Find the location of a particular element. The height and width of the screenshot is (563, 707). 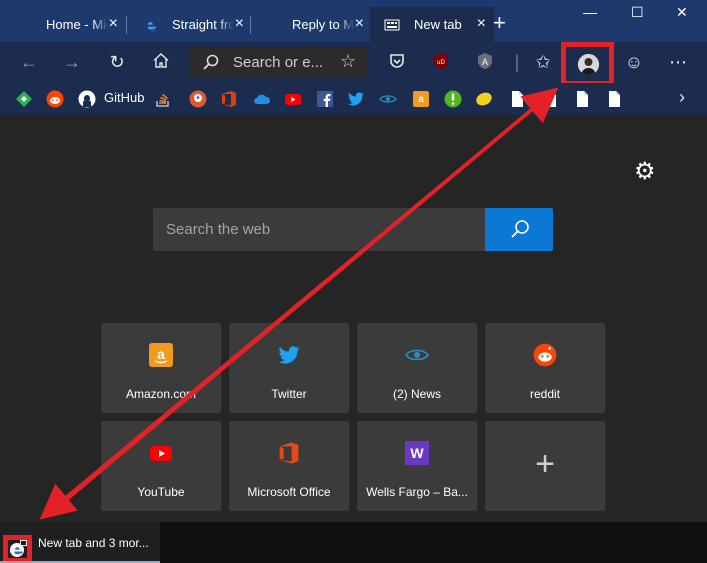

add-site-tile: + is located at coordinates (545, 466).